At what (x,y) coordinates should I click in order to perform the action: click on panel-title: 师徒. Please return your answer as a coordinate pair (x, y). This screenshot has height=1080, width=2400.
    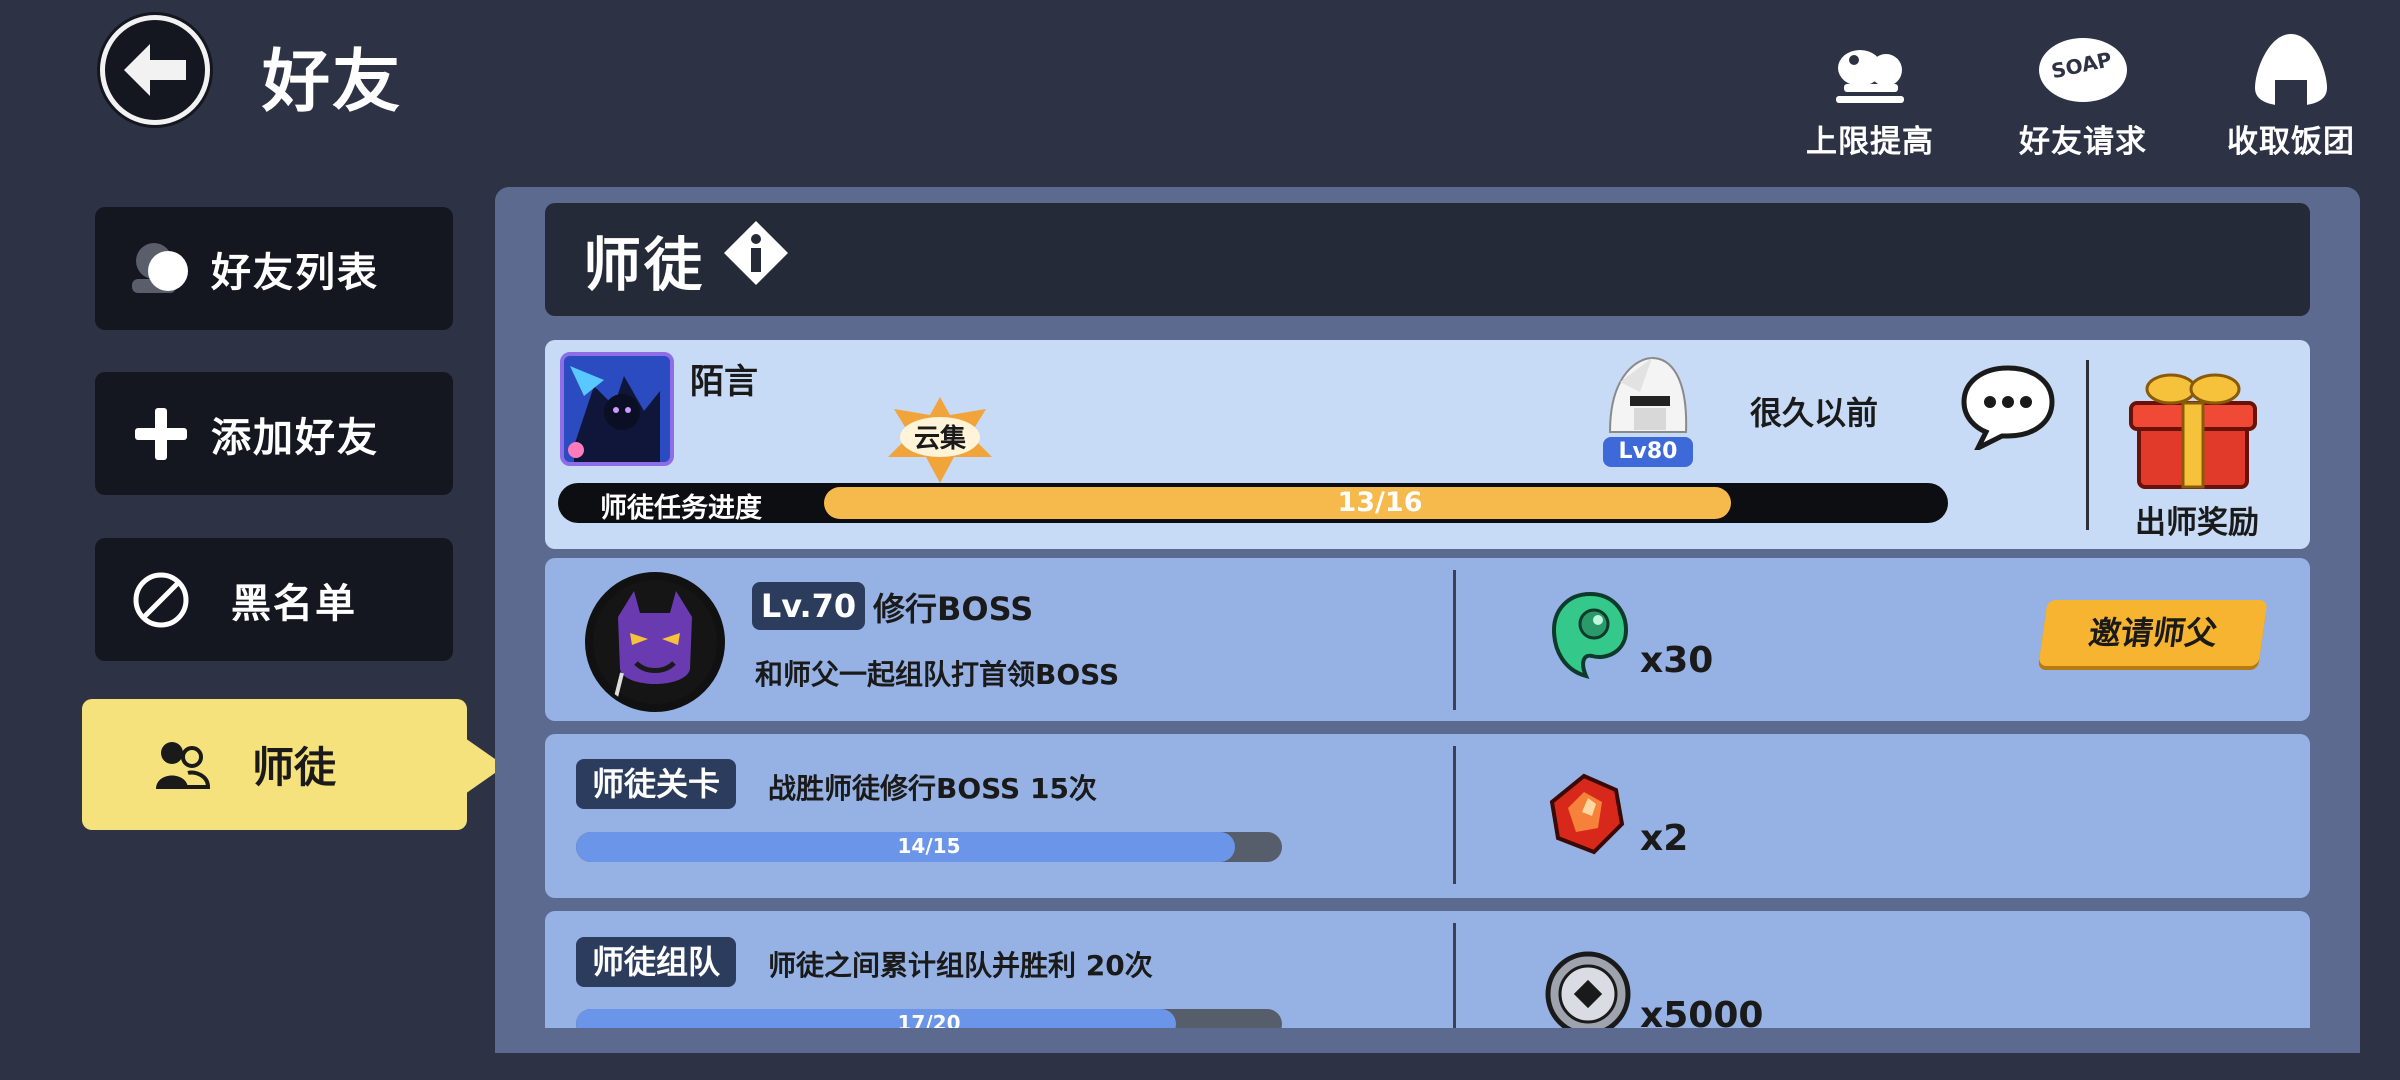
    Looking at the image, I should click on (644, 264).